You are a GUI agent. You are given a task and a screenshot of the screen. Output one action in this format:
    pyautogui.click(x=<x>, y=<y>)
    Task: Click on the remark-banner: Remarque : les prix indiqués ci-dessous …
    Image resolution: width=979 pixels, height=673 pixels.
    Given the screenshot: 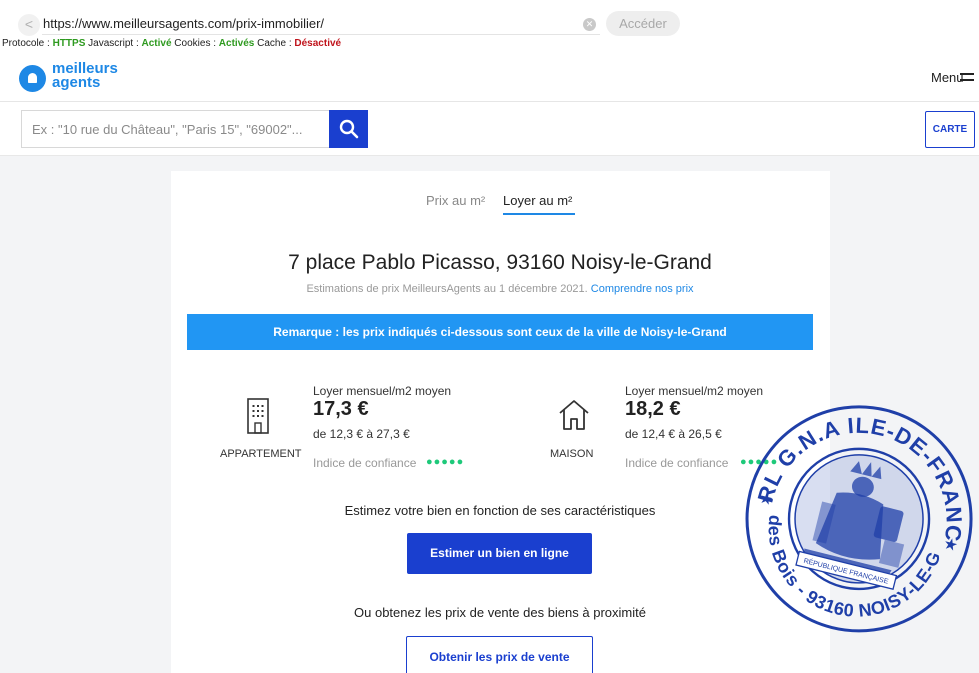 What is the action you would take?
    pyautogui.click(x=500, y=332)
    